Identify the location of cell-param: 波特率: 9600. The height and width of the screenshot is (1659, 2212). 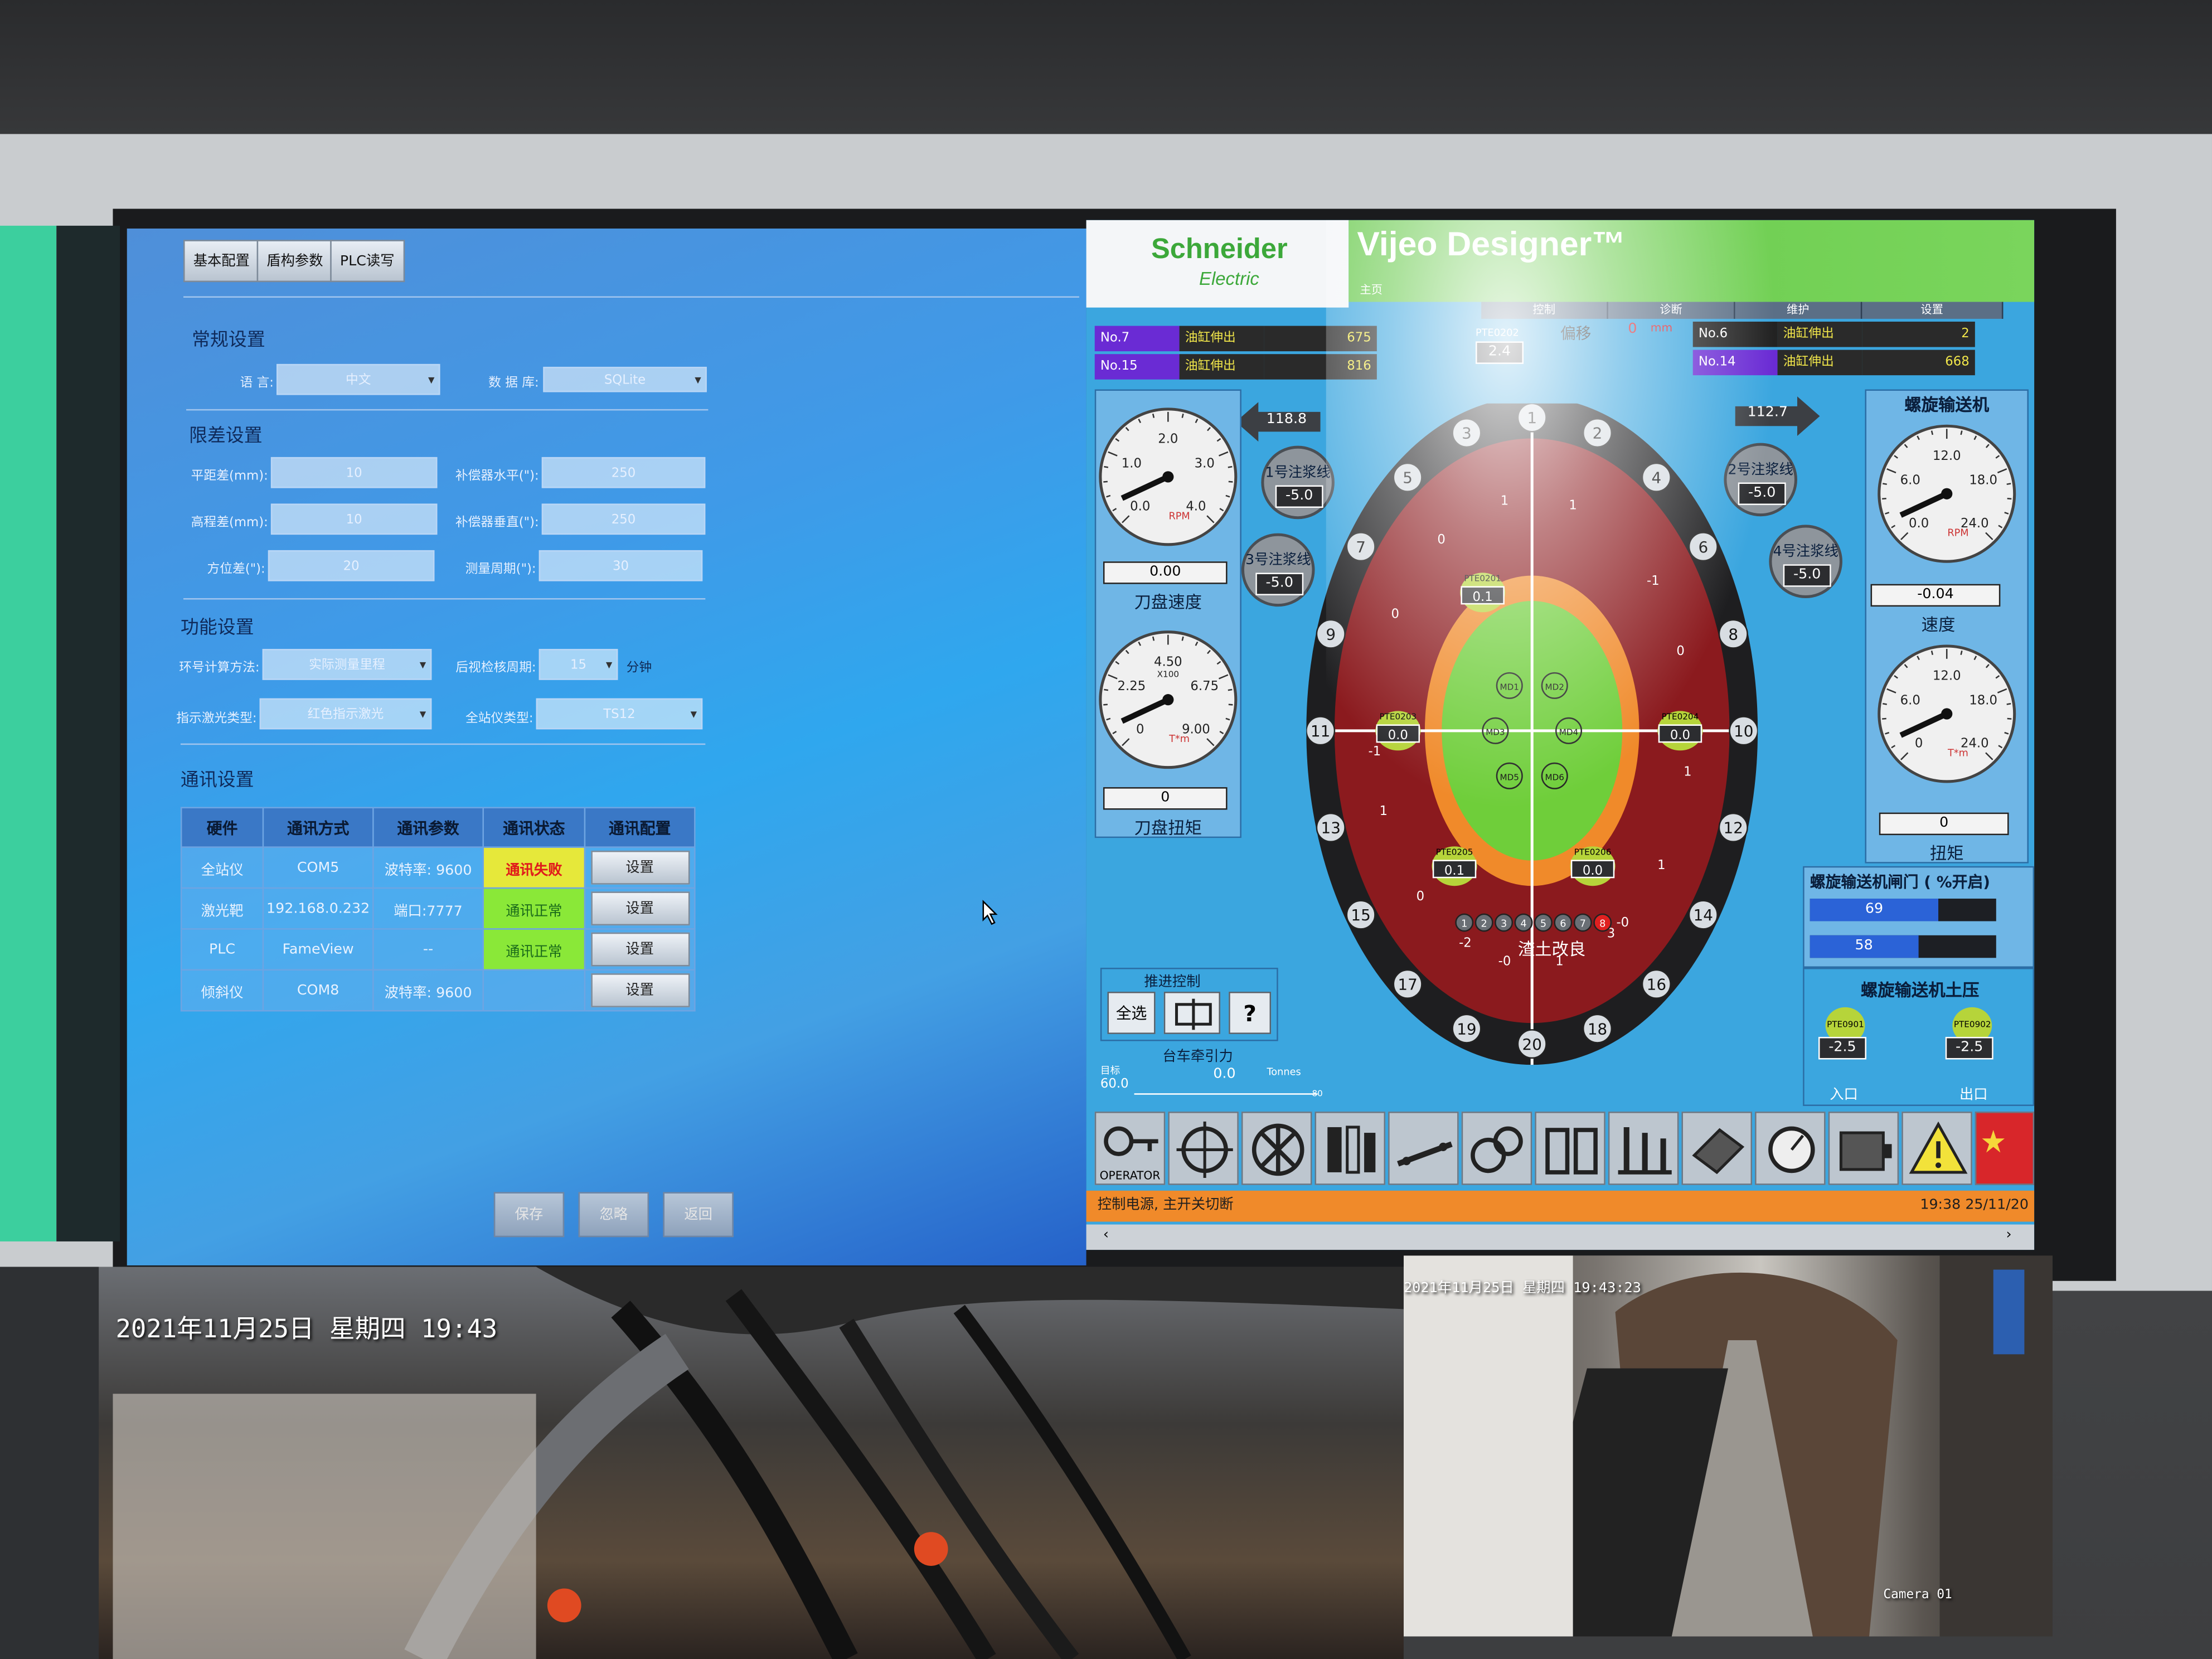
(428, 990).